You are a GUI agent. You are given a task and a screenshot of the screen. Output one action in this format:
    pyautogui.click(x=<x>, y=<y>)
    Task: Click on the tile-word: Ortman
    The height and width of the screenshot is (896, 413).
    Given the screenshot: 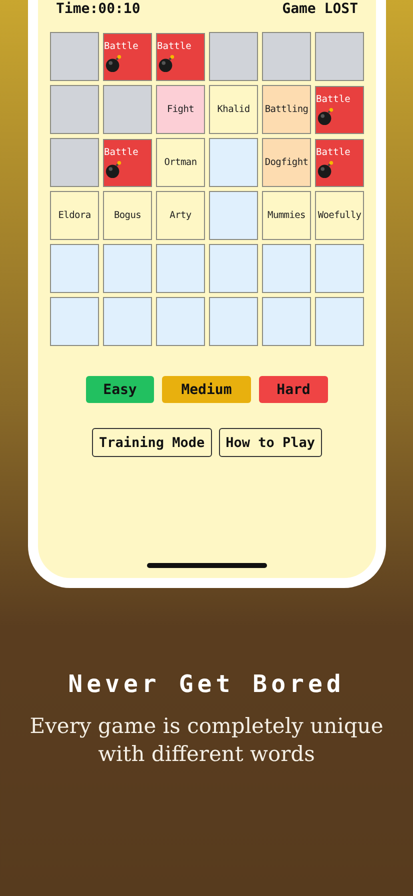 What is the action you would take?
    pyautogui.click(x=180, y=162)
    